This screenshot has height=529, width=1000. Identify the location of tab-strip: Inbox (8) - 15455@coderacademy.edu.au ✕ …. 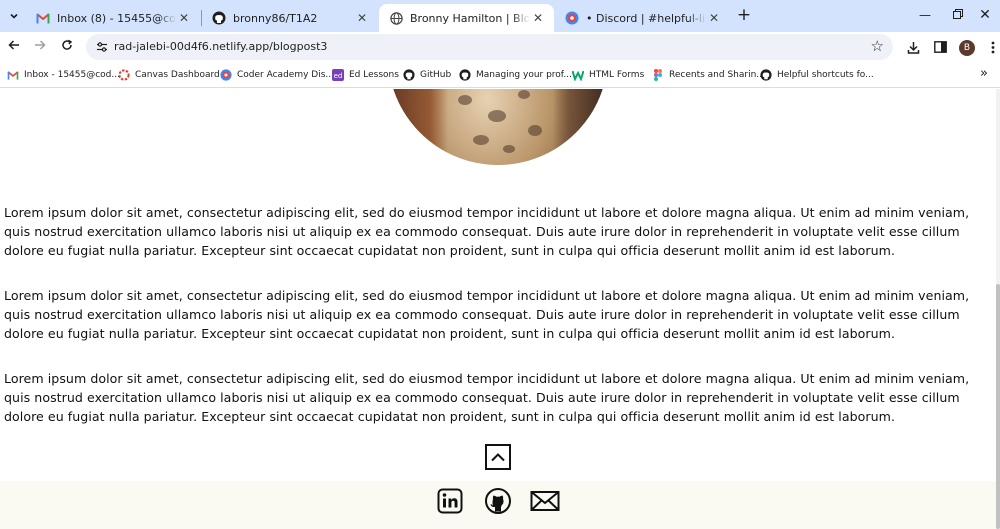
(500, 16).